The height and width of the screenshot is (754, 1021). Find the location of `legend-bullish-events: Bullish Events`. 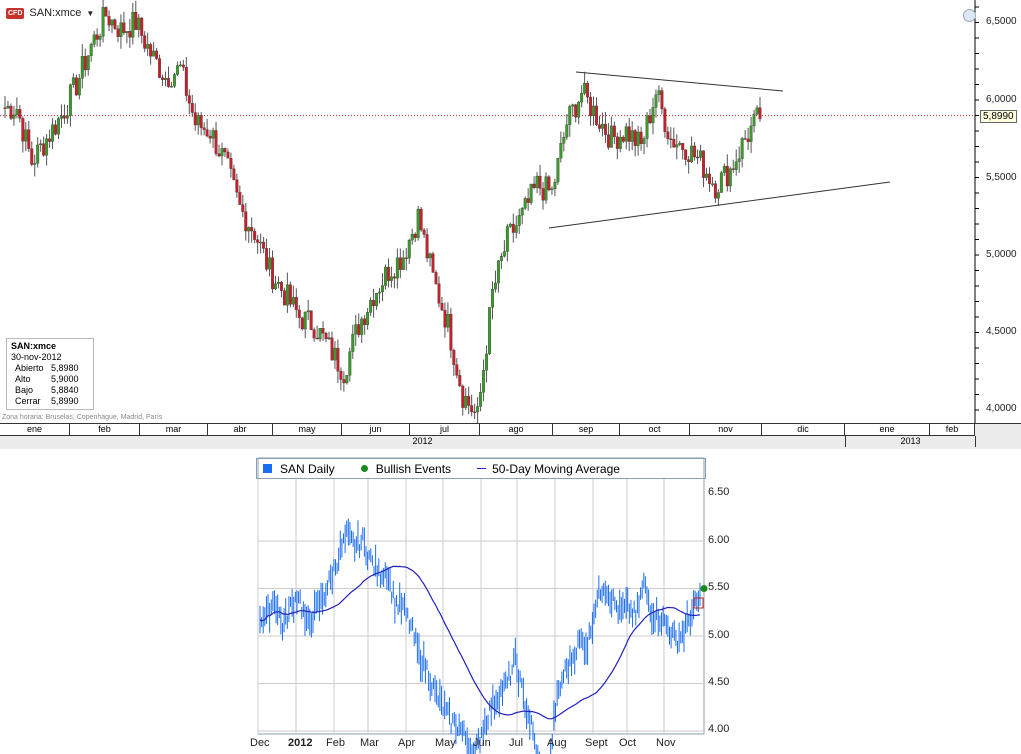

legend-bullish-events: Bullish Events is located at coordinates (406, 468).